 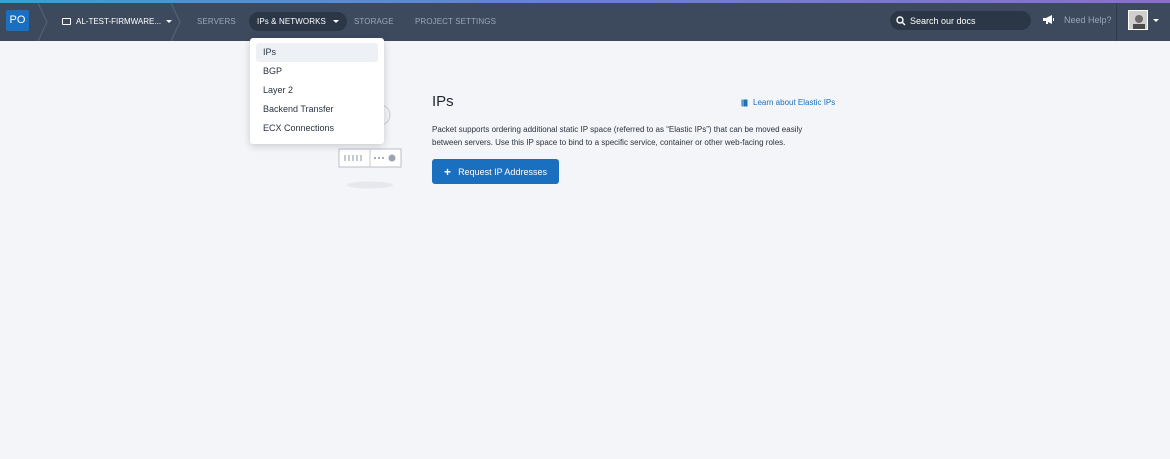 I want to click on book-icon, so click(x=744, y=102).